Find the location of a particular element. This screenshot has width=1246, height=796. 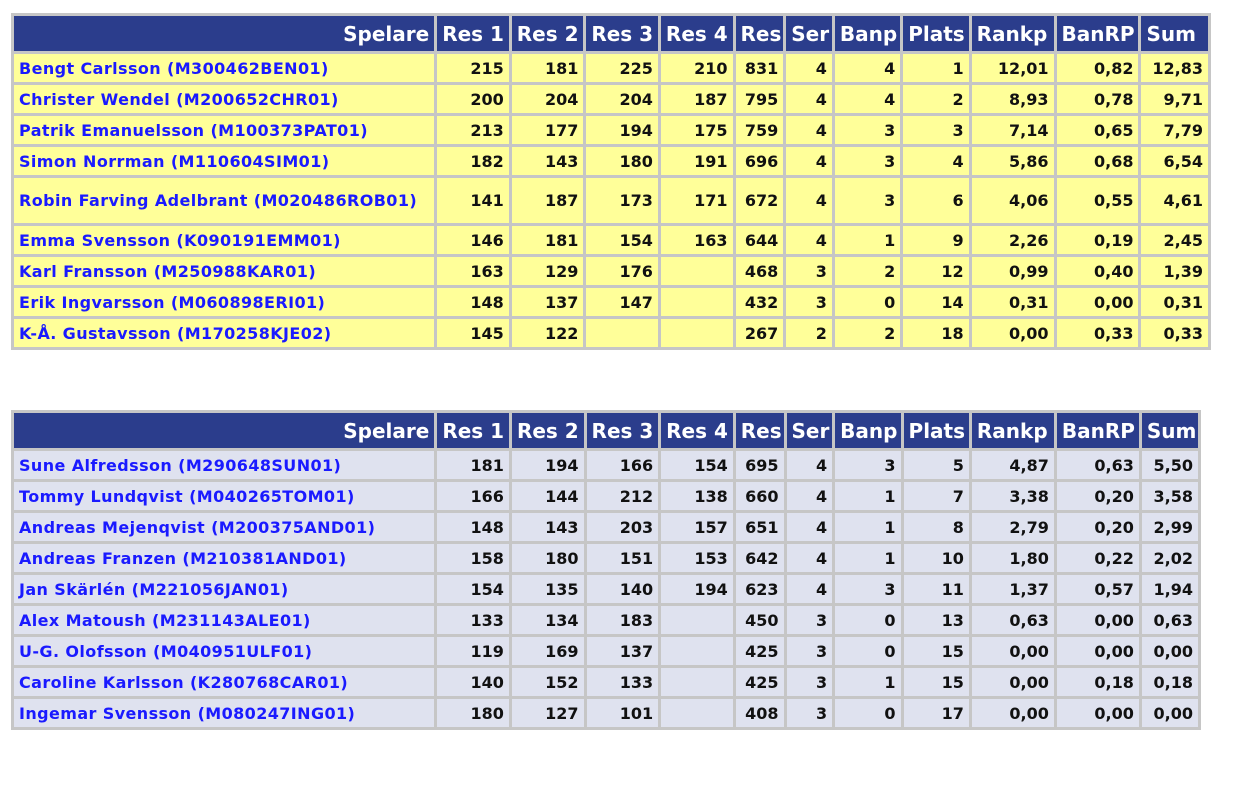

res-1-cell: 140 is located at coordinates (473, 682).